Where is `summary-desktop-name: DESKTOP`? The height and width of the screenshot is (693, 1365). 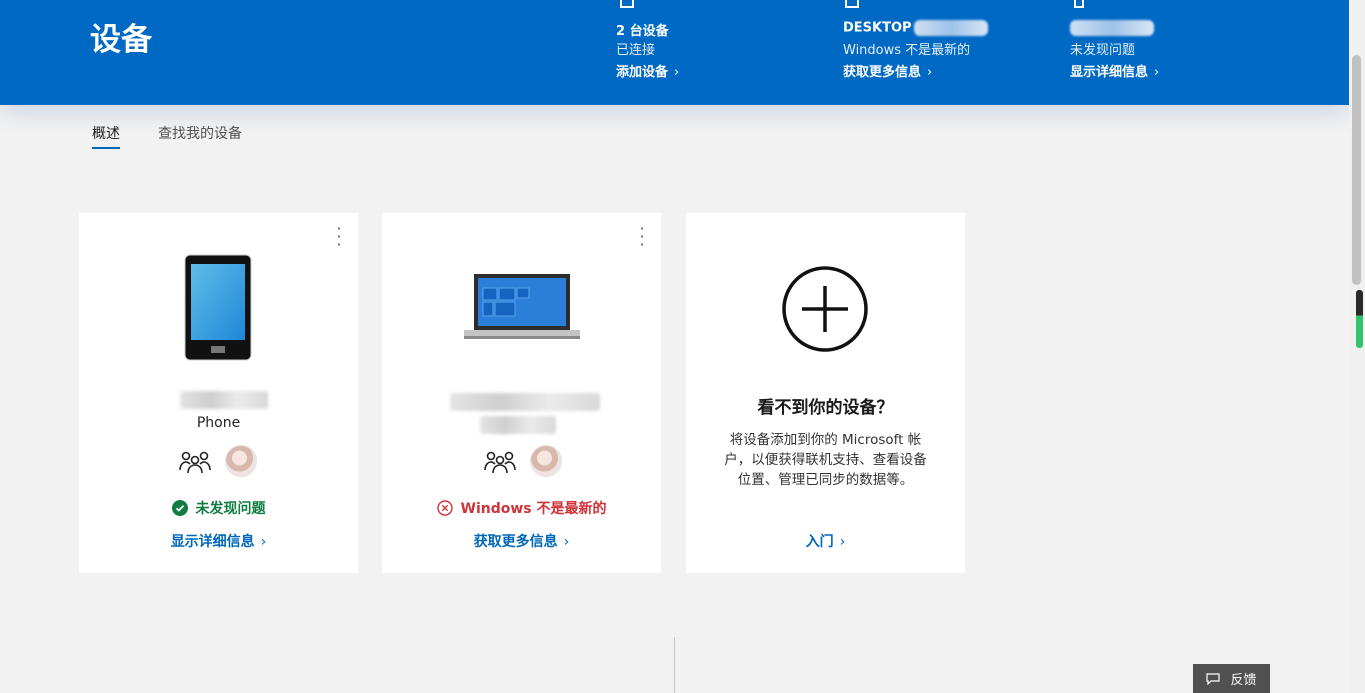 summary-desktop-name: DESKTOP is located at coordinates (915, 28).